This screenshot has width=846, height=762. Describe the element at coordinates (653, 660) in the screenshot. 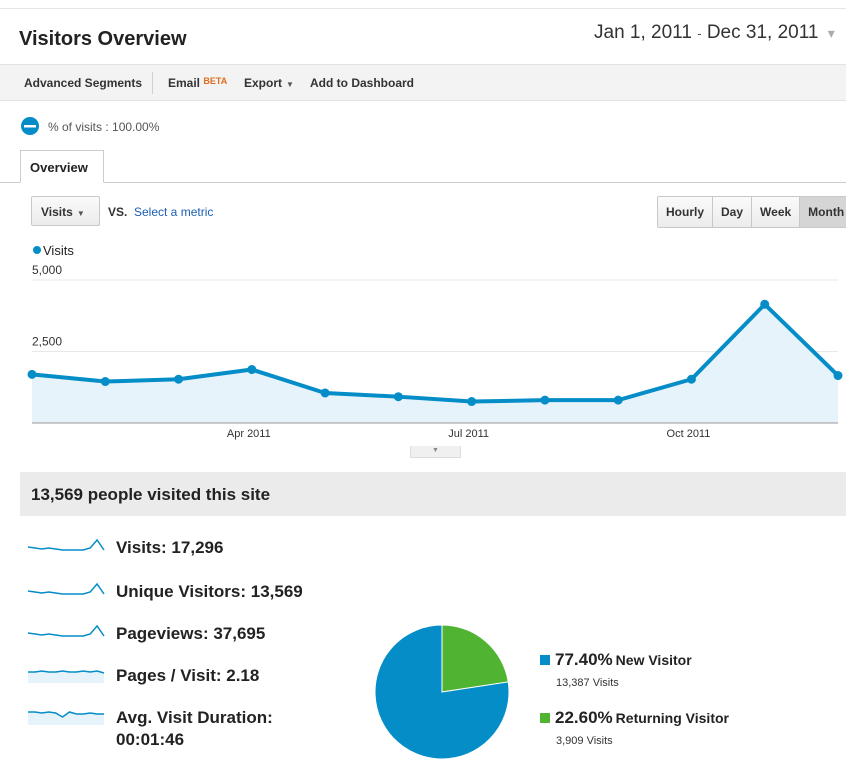

I see `pie-name: New Visitor` at that location.